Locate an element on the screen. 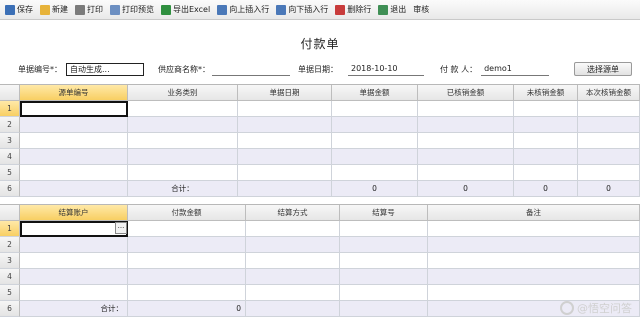 The image size is (640, 325). row-number: 2 is located at coordinates (10, 125).